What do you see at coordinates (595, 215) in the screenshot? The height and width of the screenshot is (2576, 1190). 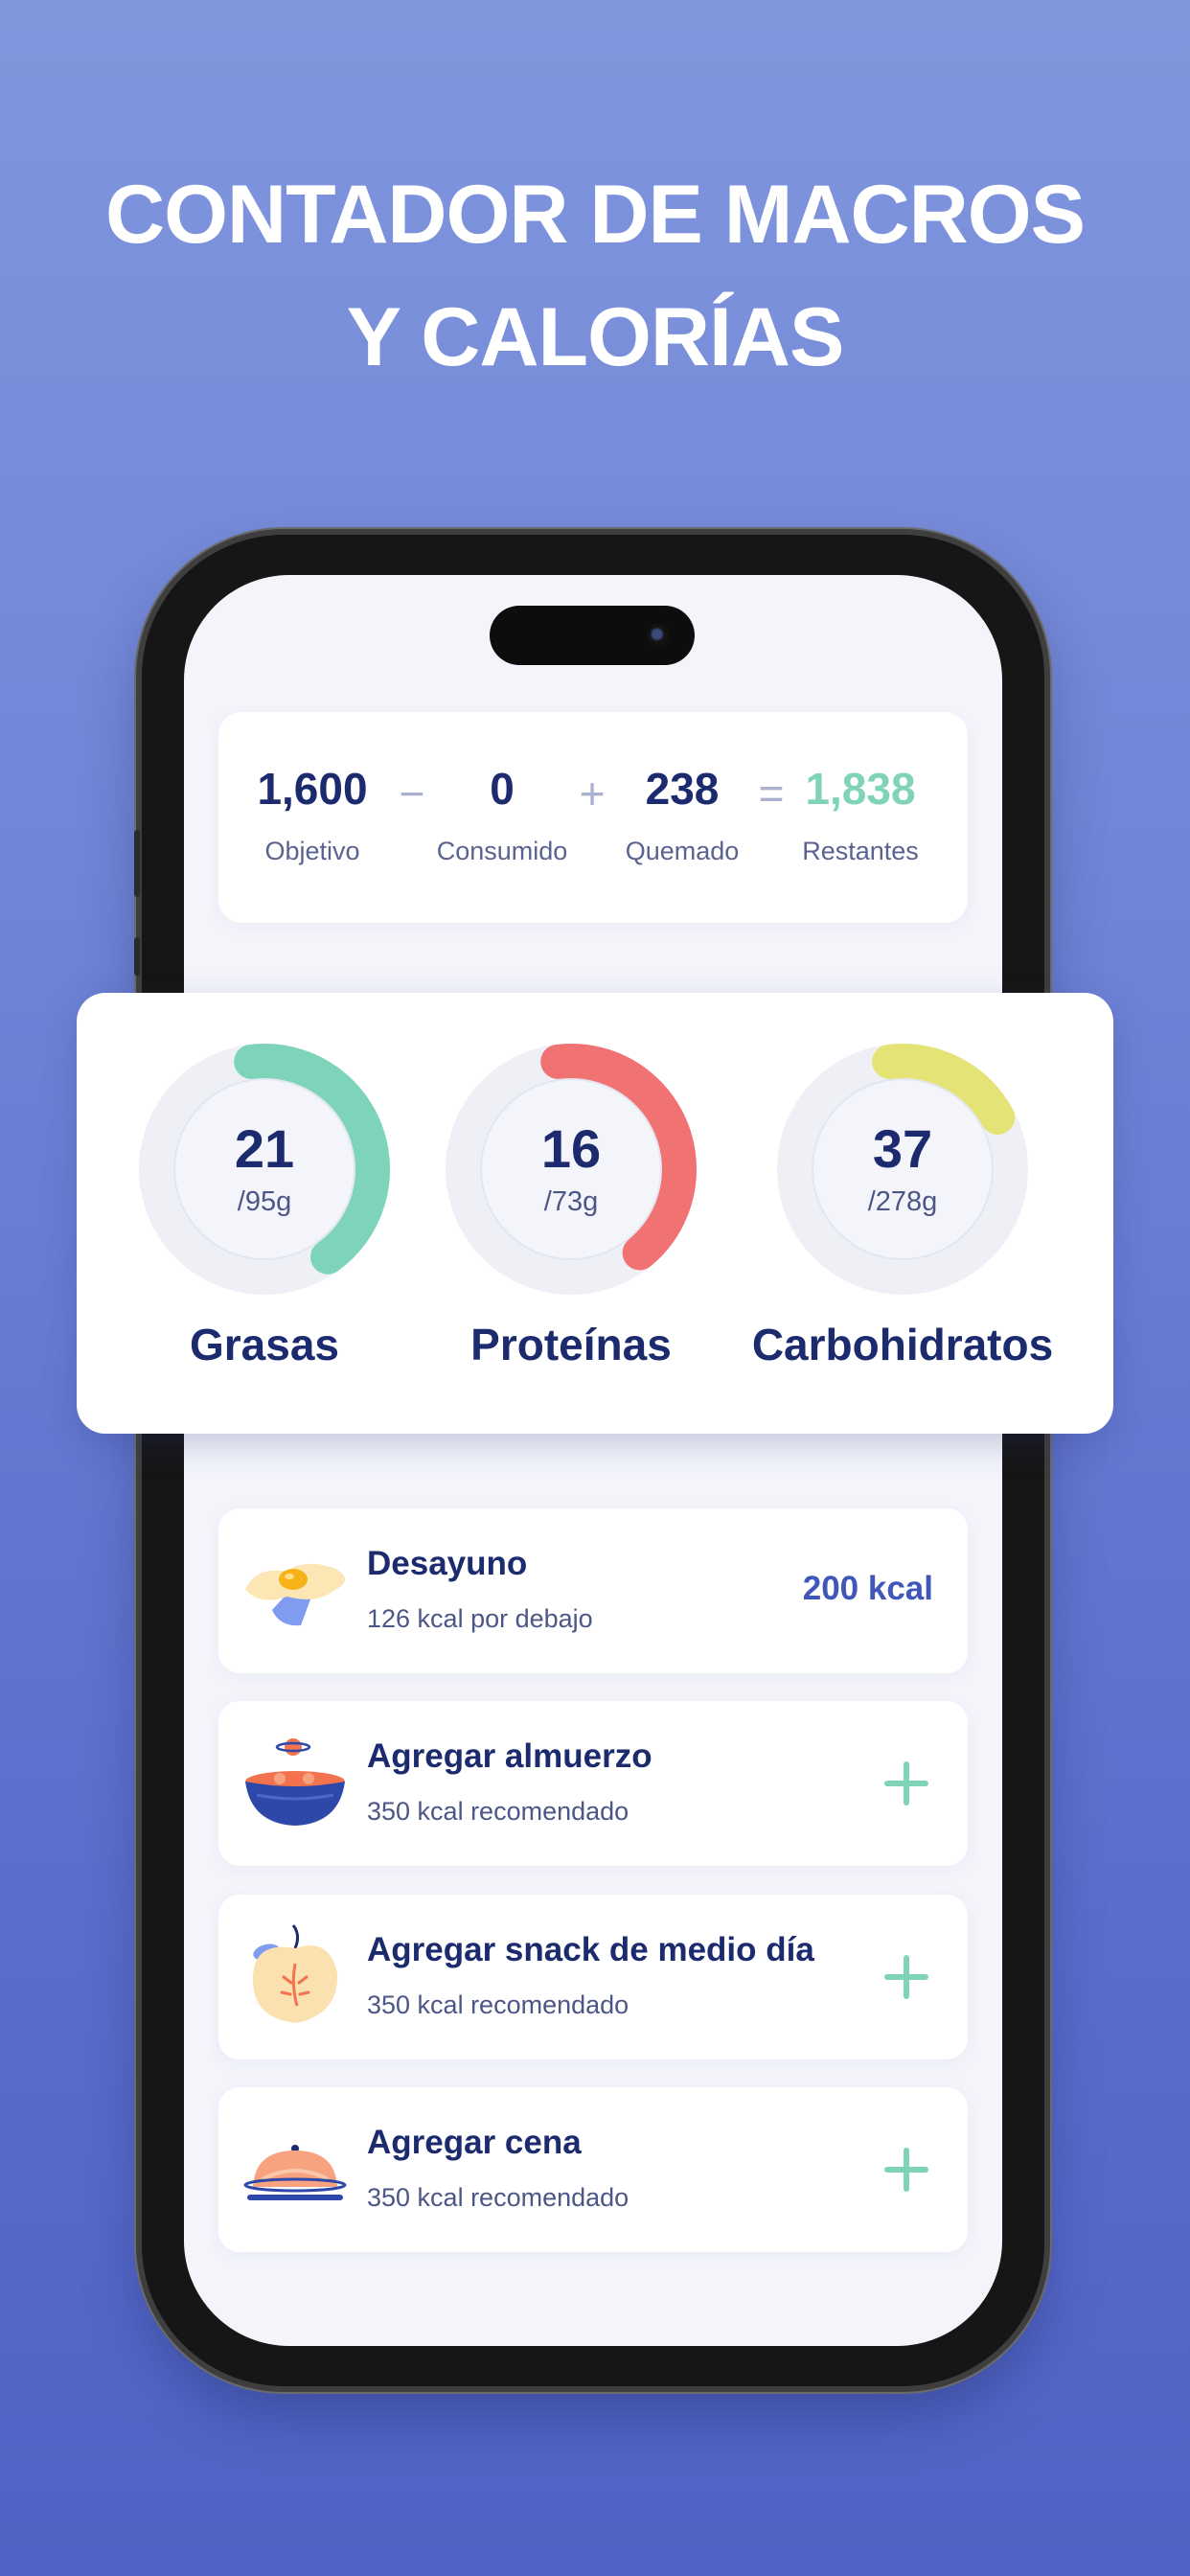 I see `headline-line-1: CONTADOR DE MACROS` at bounding box center [595, 215].